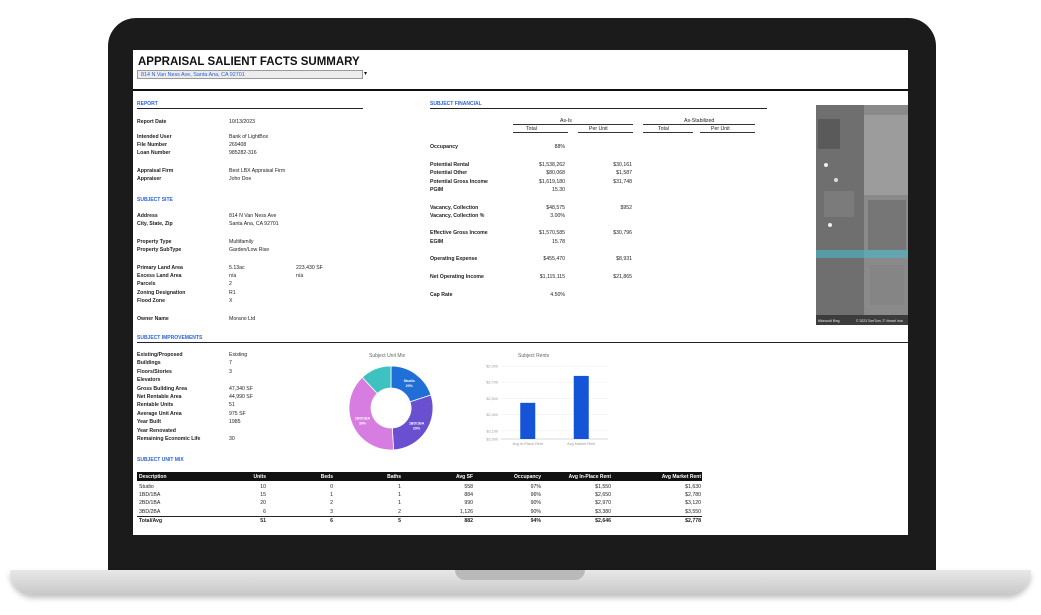  Describe the element at coordinates (535, 511) in the screenshot. I see `table-cell: 90%` at that location.